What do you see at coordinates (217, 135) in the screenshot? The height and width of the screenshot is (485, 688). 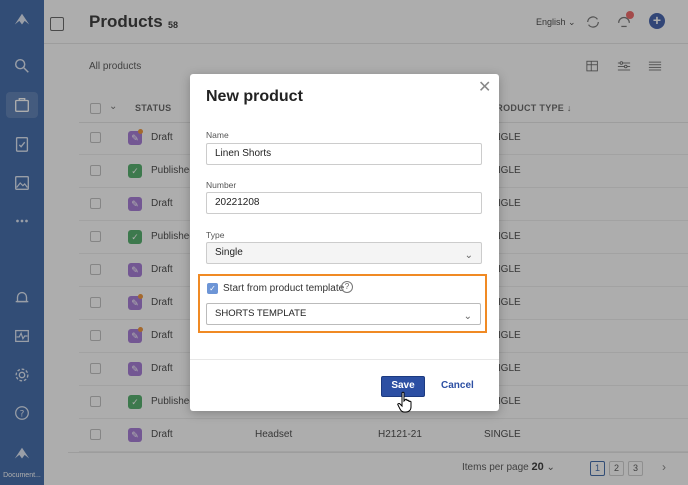 I see `name-label: Name` at bounding box center [217, 135].